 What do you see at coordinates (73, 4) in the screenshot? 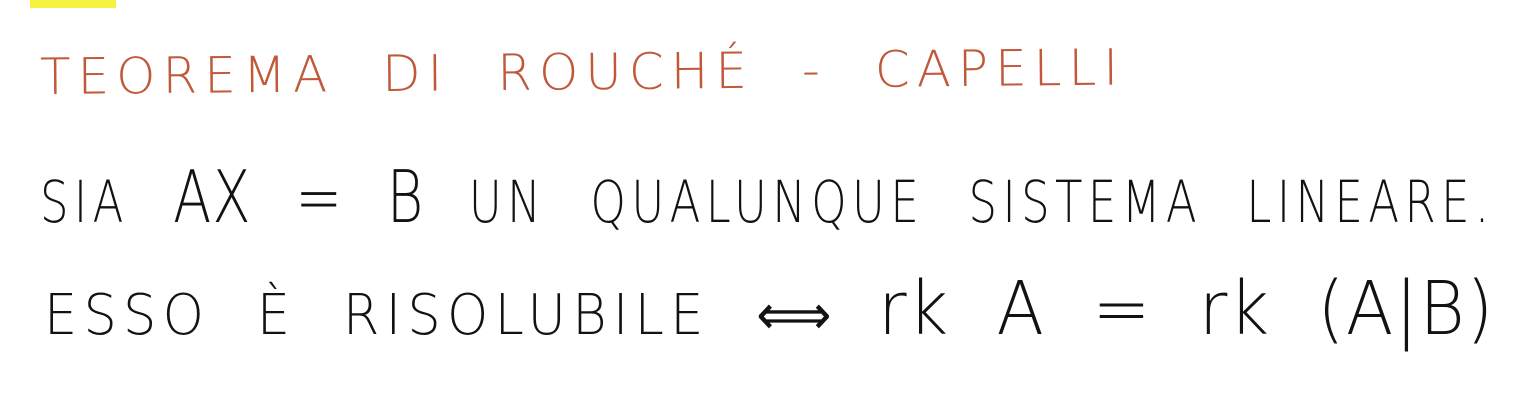
I see `highlighted-word` at bounding box center [73, 4].